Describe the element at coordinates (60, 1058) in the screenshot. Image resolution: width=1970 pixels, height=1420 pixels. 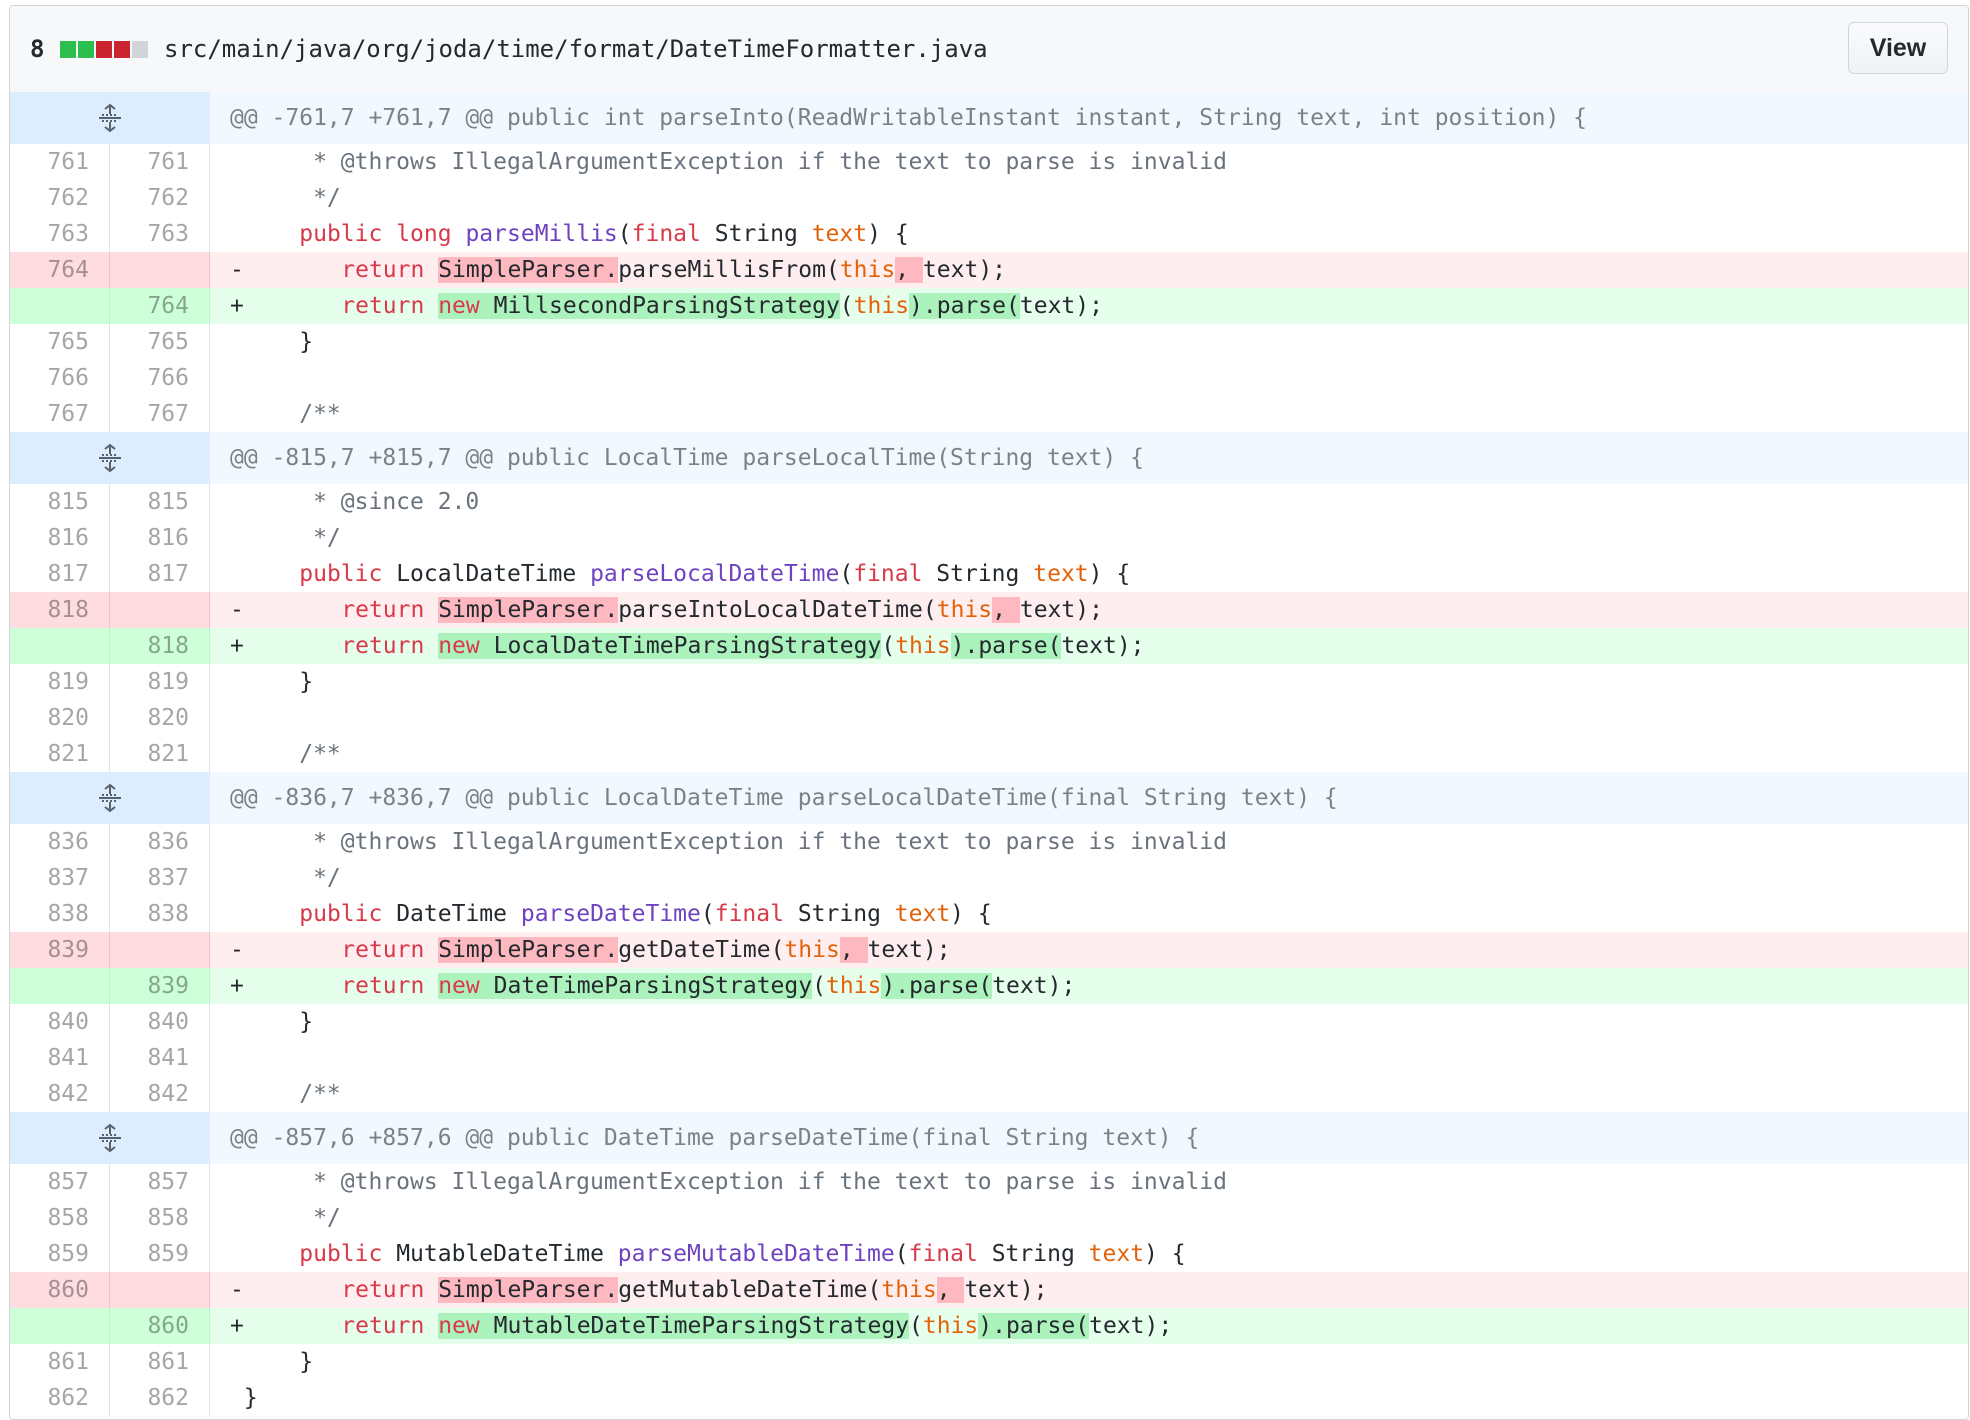
I see `old-line-number: 841` at that location.